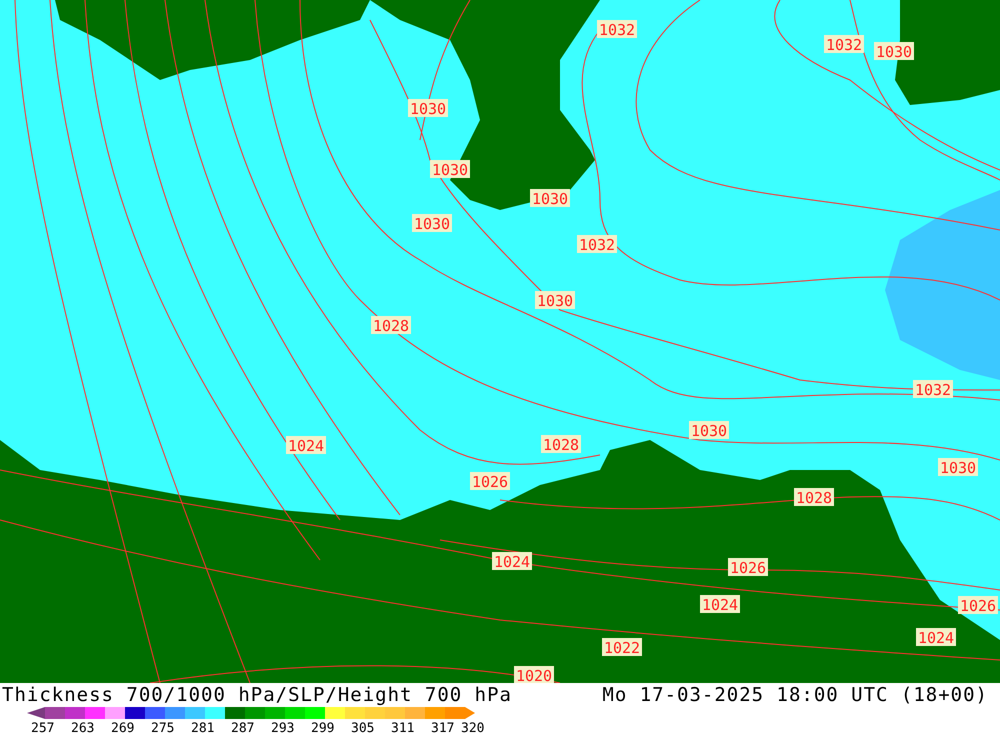 This screenshot has height=733, width=1000. What do you see at coordinates (282, 727) in the screenshot?
I see `legend-tick-label: 293` at bounding box center [282, 727].